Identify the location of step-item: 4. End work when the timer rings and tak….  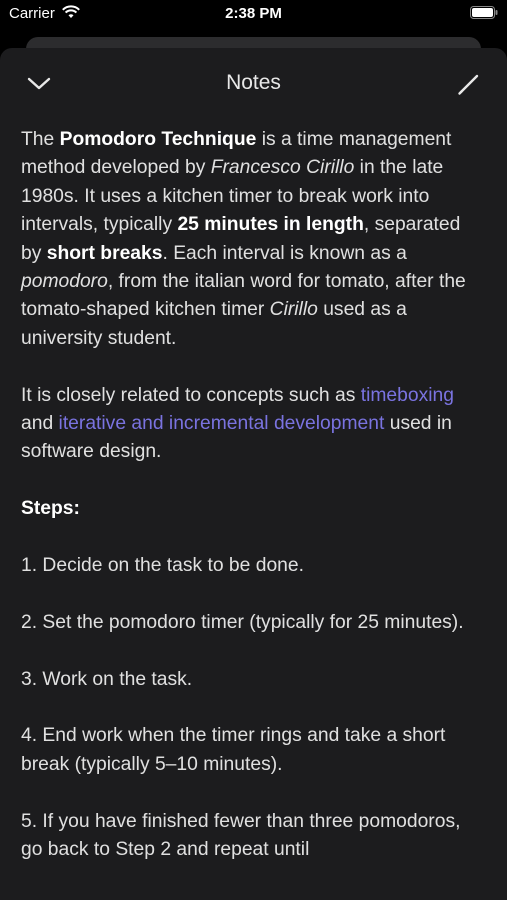
(233, 750).